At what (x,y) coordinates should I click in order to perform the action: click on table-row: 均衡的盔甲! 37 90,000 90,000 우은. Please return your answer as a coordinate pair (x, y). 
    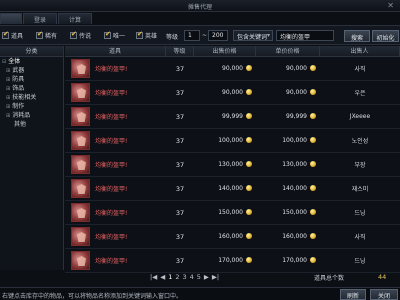
    Looking at the image, I should click on (232, 93).